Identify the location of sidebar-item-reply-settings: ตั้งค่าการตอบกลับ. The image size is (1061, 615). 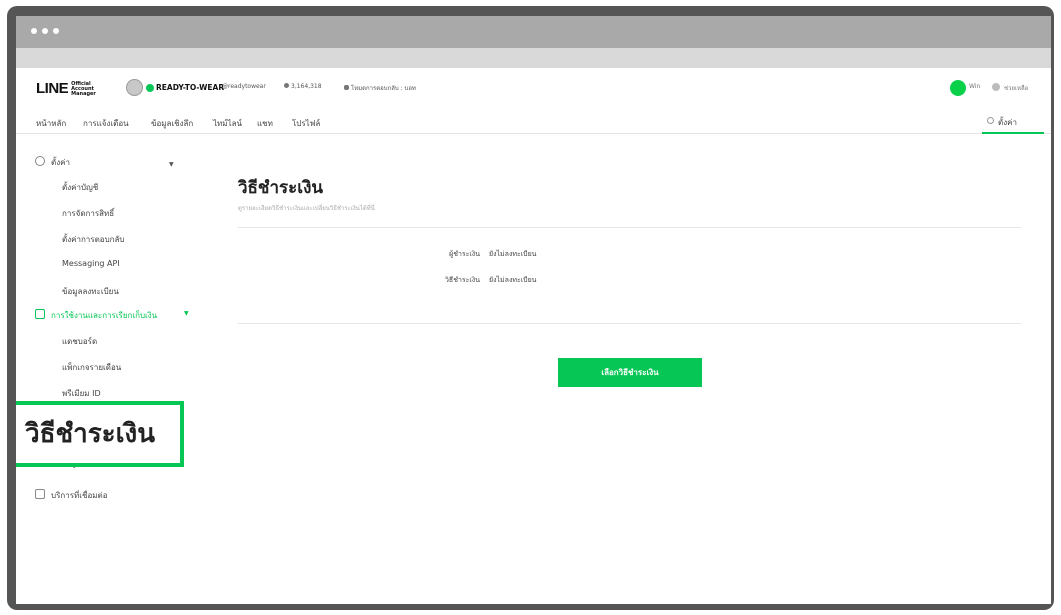
(93, 239).